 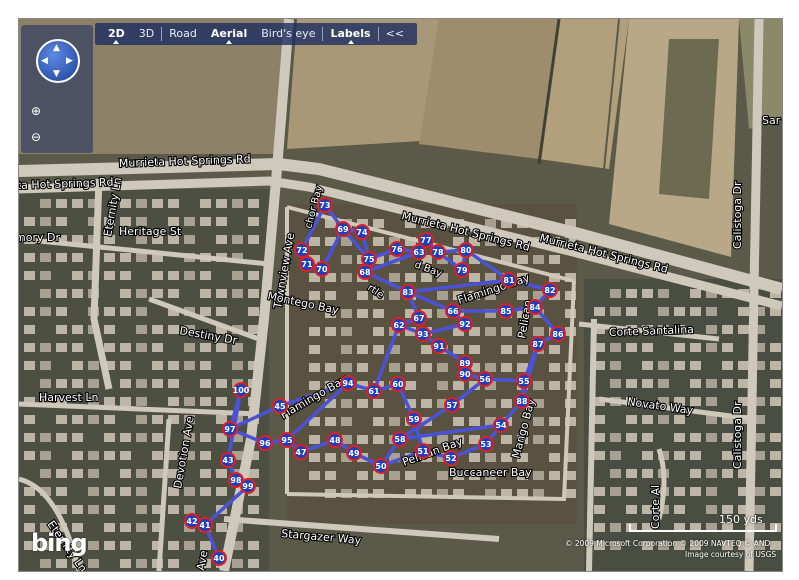 What do you see at coordinates (398, 384) in the screenshot?
I see `waypoint-marker: 60` at bounding box center [398, 384].